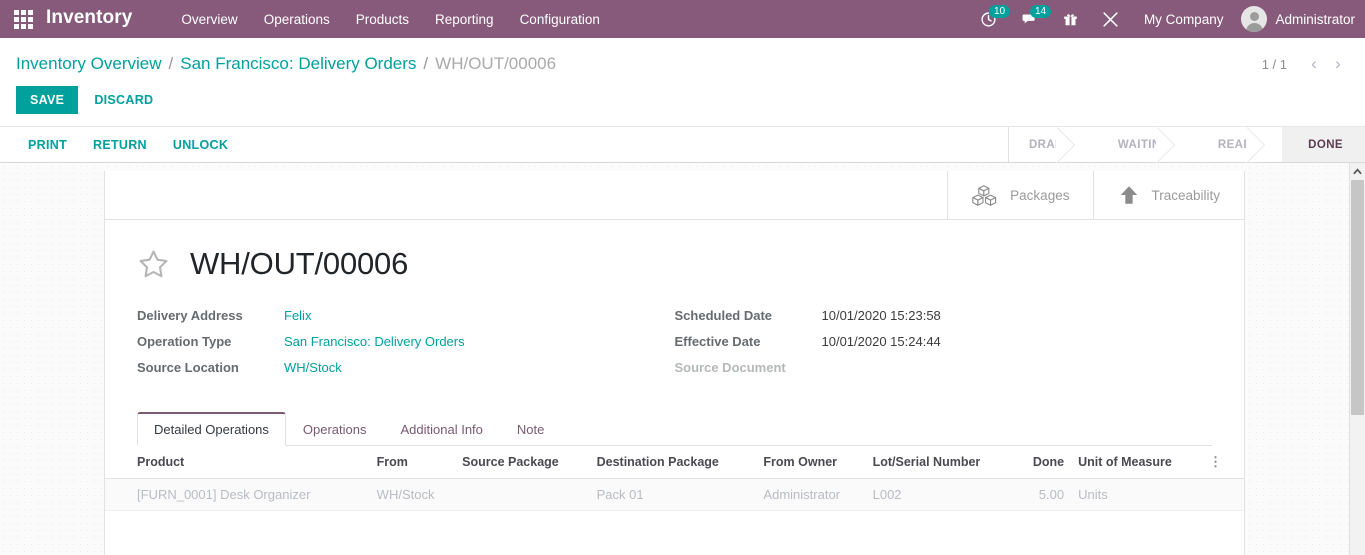  What do you see at coordinates (1314, 64) in the screenshot?
I see `pager-previous-button: ‹` at bounding box center [1314, 64].